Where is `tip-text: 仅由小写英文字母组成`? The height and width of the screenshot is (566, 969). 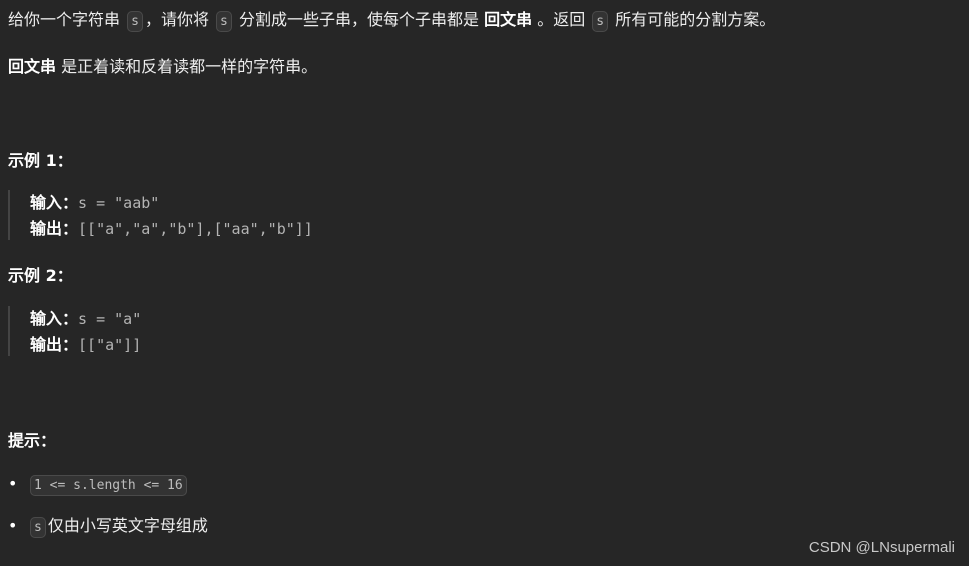
tip-text: 仅由小写英文字母组成 is located at coordinates (127, 525).